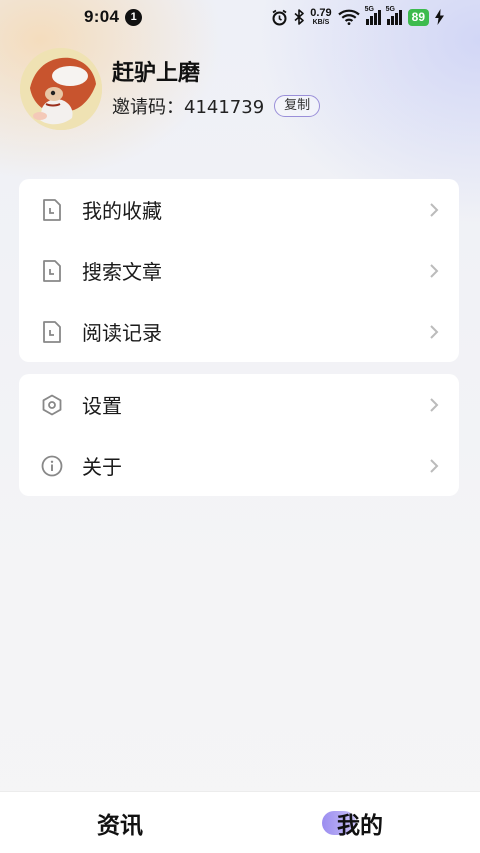 This screenshot has width=480, height=853. Describe the element at coordinates (102, 406) in the screenshot. I see `menu-label: 设置` at that location.